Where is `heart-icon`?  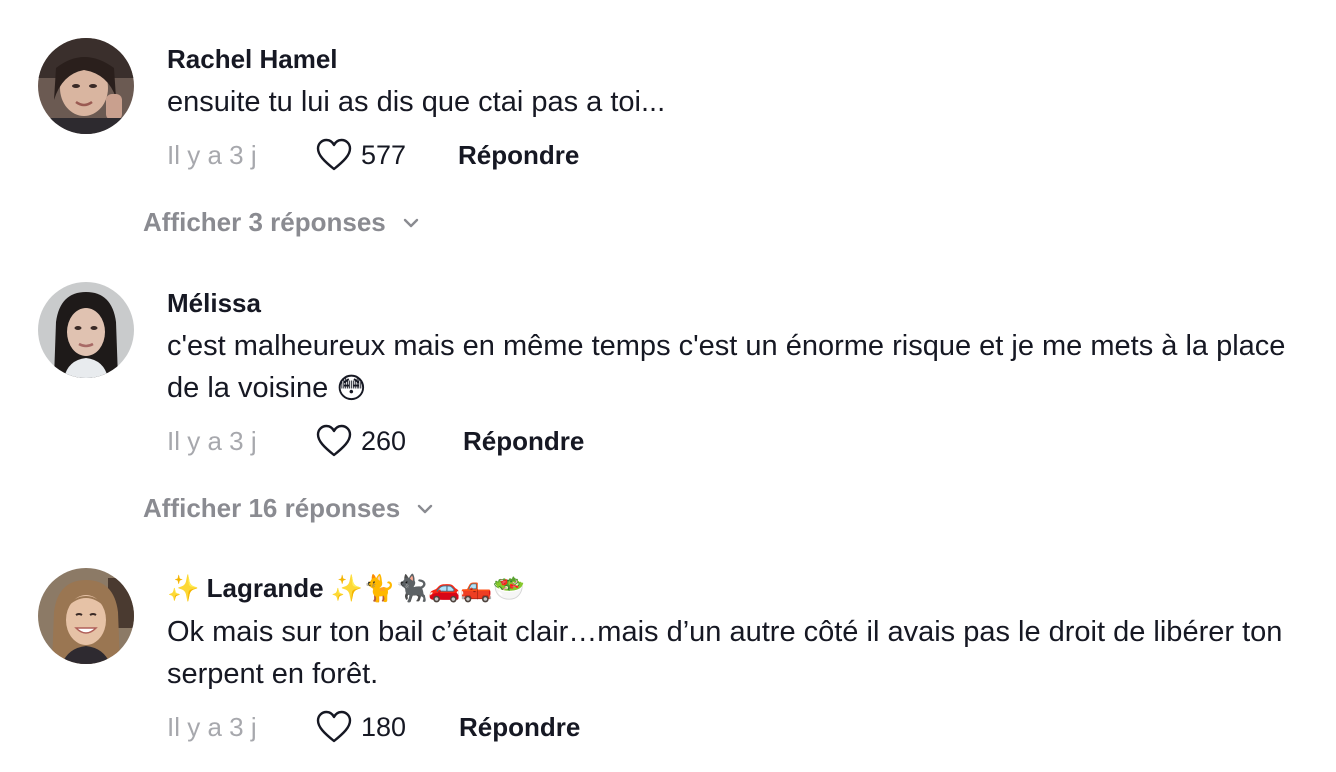
heart-icon is located at coordinates (334, 726).